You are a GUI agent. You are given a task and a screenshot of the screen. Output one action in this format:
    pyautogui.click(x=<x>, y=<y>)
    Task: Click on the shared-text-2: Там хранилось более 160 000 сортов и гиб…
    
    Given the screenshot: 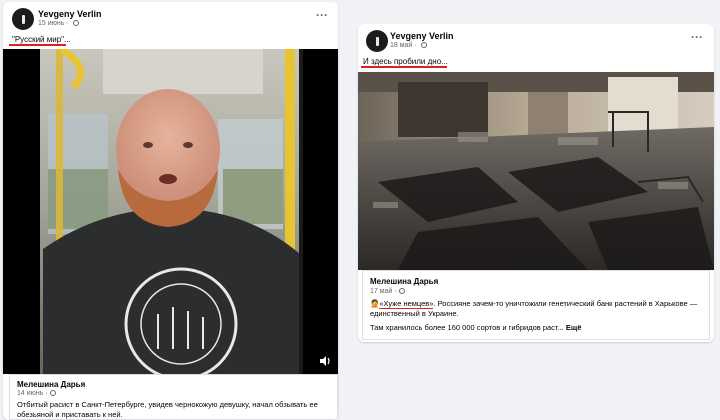 What is the action you would take?
    pyautogui.click(x=476, y=327)
    